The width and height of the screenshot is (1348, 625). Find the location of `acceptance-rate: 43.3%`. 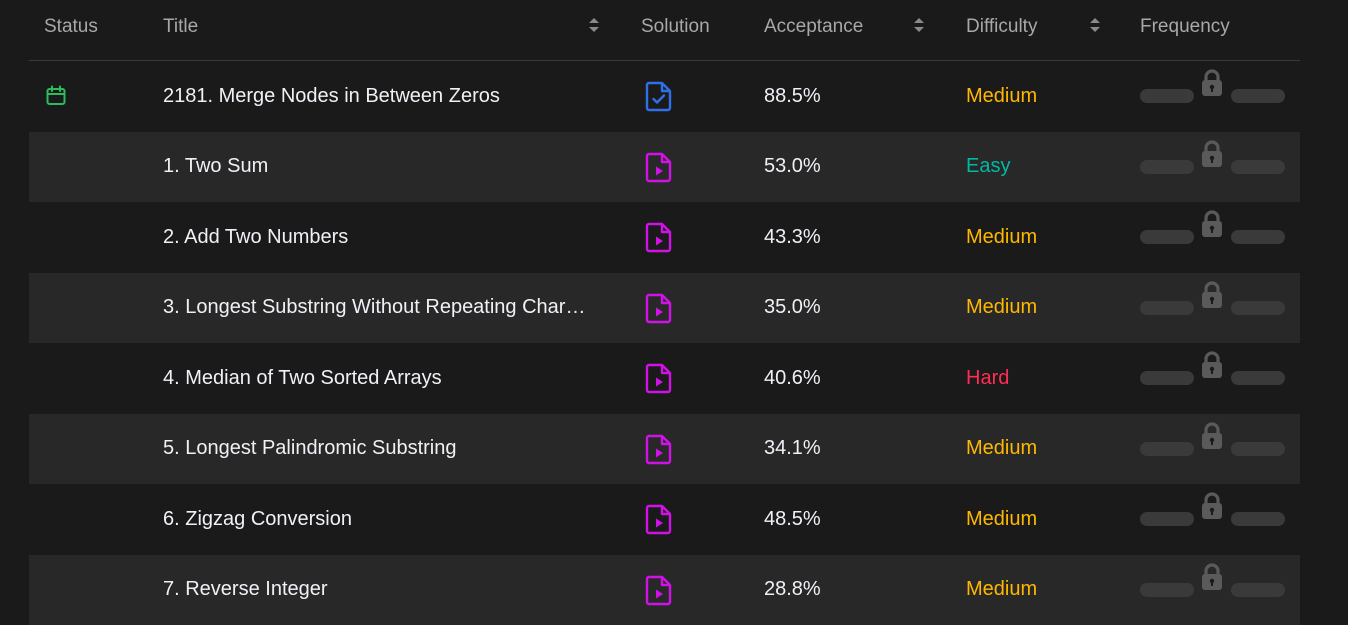

acceptance-rate: 43.3% is located at coordinates (792, 237).